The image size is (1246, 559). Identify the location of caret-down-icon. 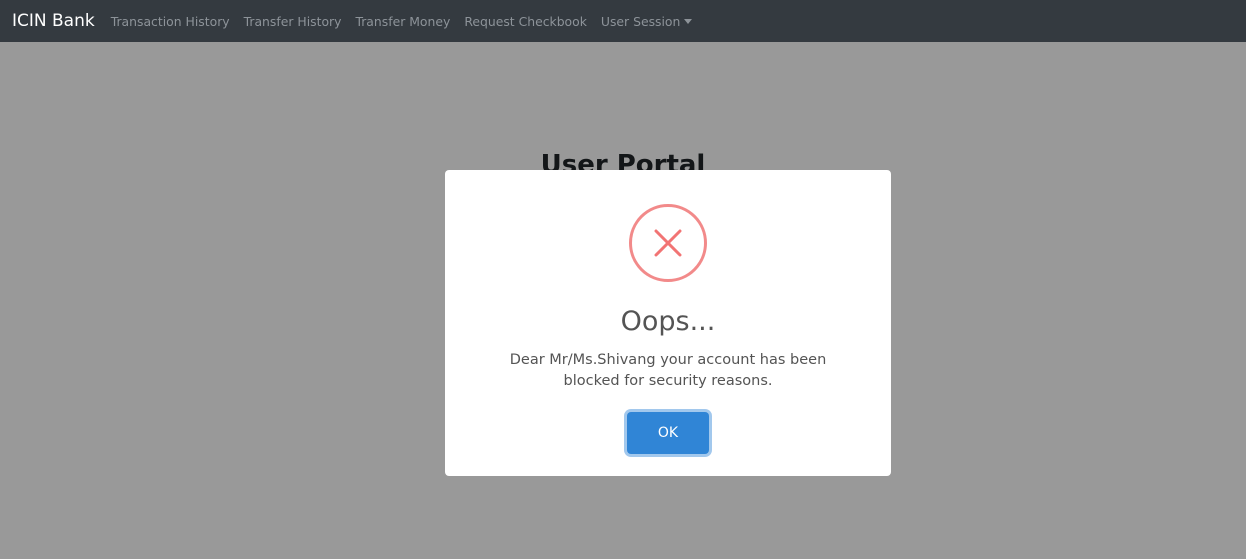
(688, 21).